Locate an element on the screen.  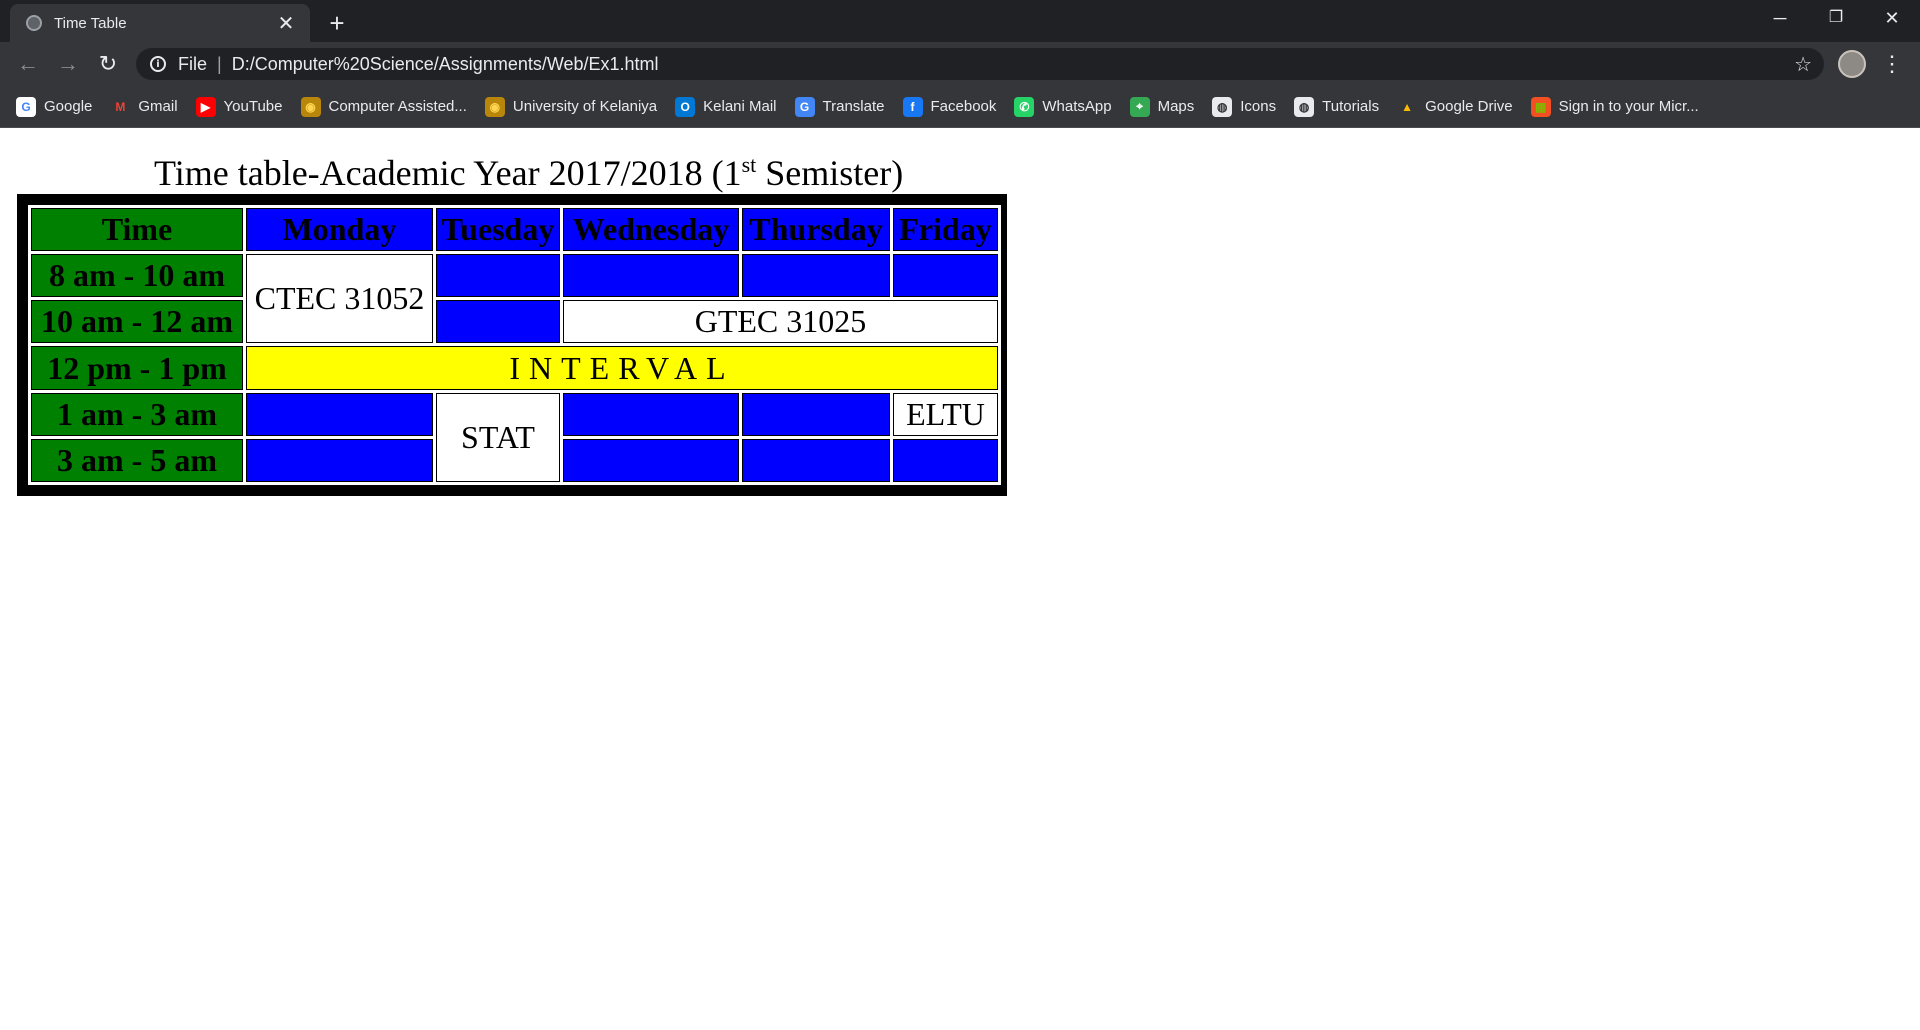
bookmark-item: ◉ University of Kelaniya is located at coordinates (571, 106).